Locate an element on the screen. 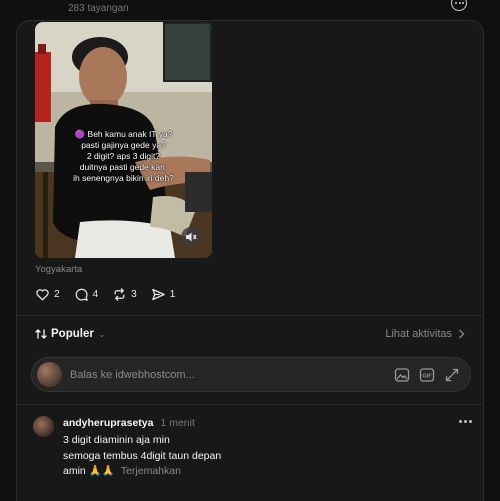  repost-button: 3 is located at coordinates (124, 294).